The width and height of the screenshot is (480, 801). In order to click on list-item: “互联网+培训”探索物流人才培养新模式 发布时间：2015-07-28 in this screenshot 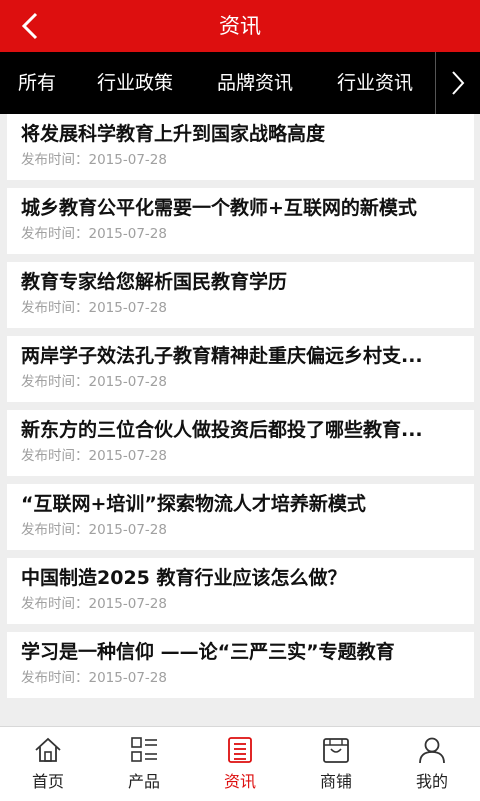, I will do `click(240, 517)`.